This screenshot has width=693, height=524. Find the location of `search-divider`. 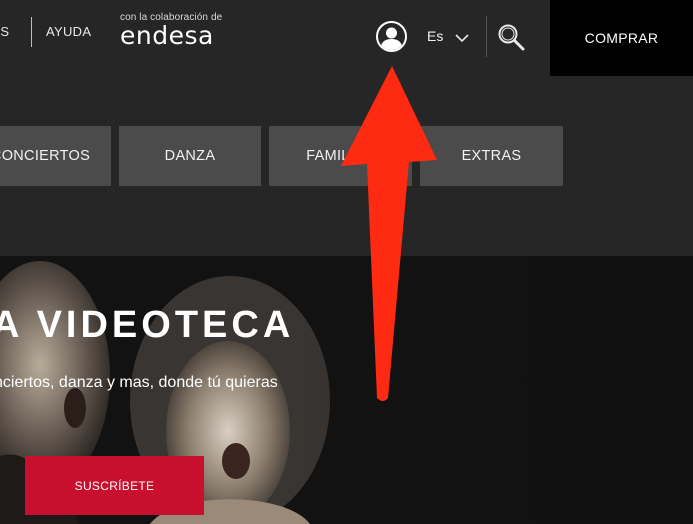

search-divider is located at coordinates (486, 36).